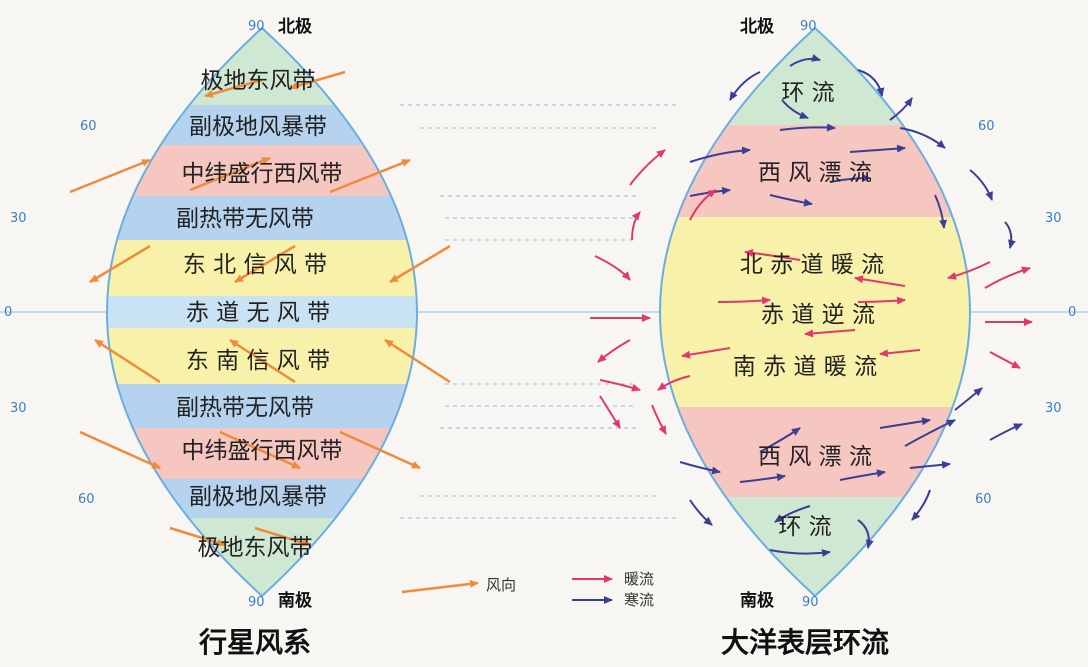 This screenshot has height=667, width=1088. What do you see at coordinates (1072, 312) in the screenshot?
I see `right-lat-0: 0` at bounding box center [1072, 312].